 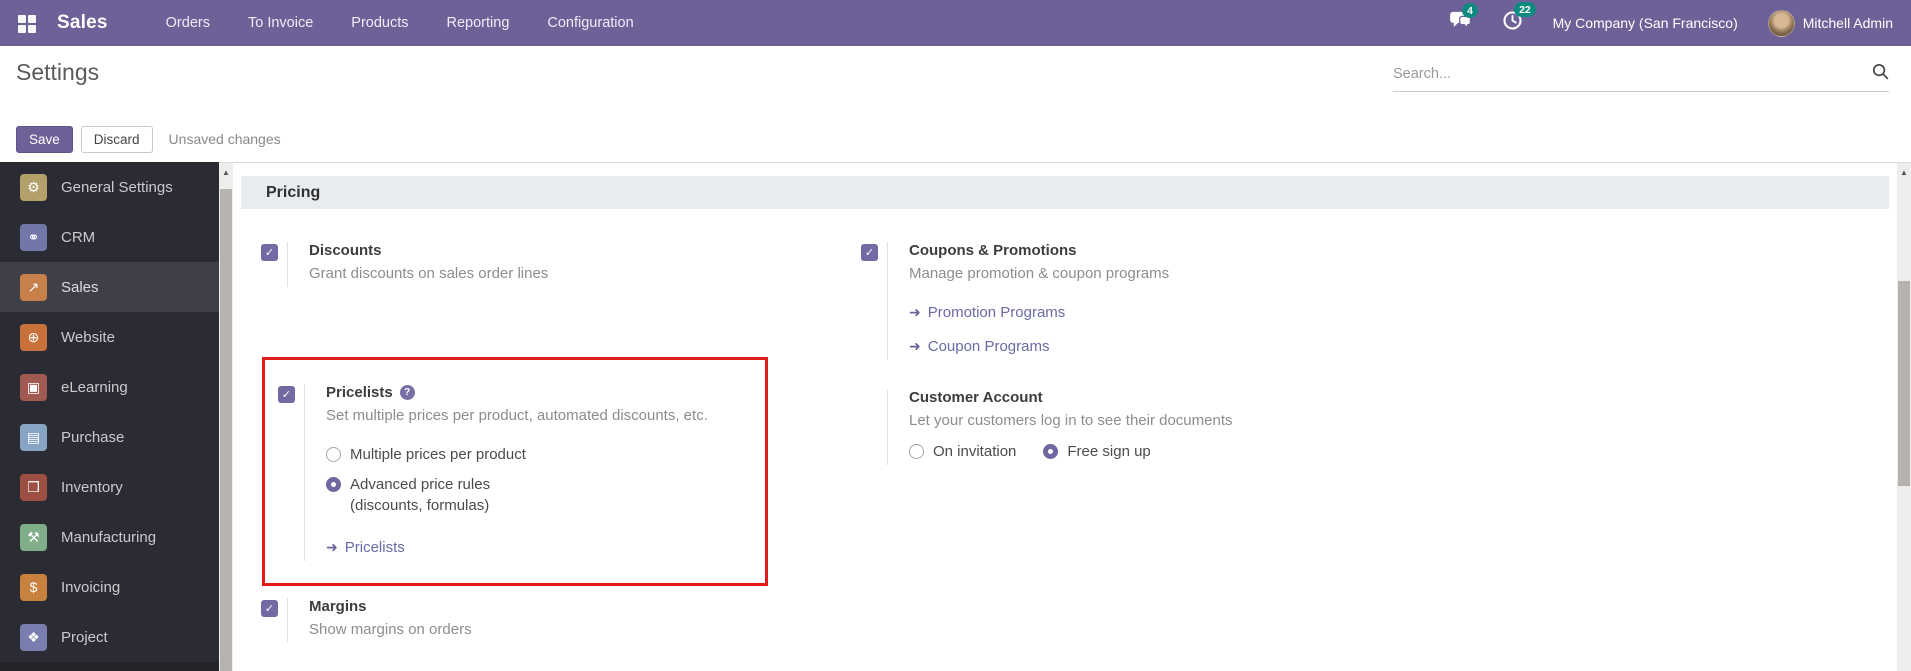 I want to click on sidebar-item-project: ❖ Project, so click(x=109, y=637).